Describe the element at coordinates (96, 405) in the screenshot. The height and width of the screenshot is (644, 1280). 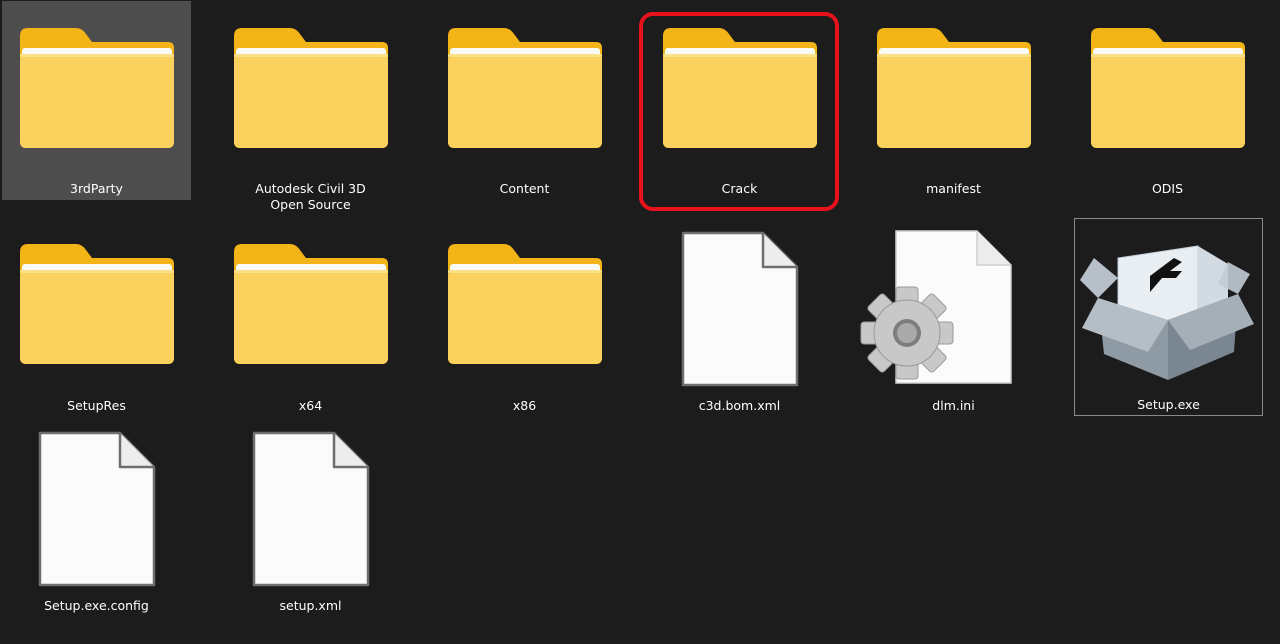
I see `item-label: SetupRes` at that location.